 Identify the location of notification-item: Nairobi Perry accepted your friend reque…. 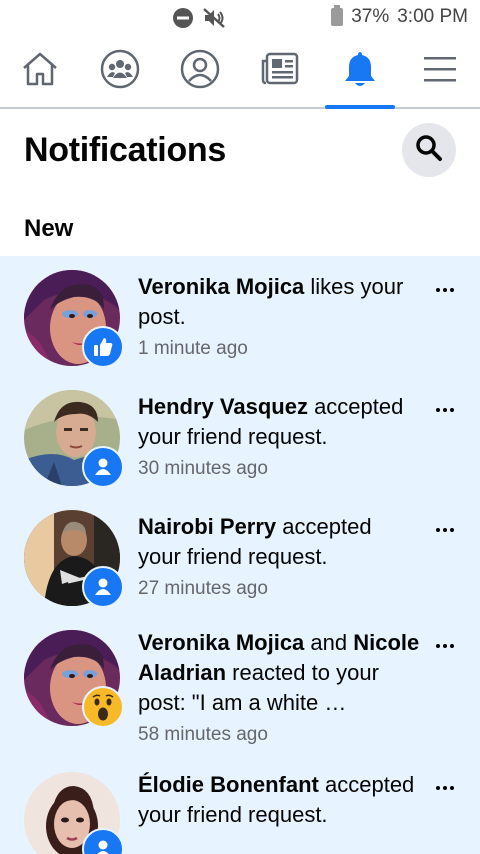
(240, 556).